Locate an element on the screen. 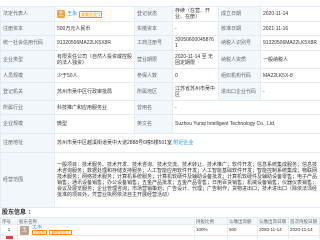 The height and width of the screenshot is (240, 320). info-row: 人员规模 少于50人 参保人数 0 组织机构代码 MA22LK5X-8 is located at coordinates (160, 75).